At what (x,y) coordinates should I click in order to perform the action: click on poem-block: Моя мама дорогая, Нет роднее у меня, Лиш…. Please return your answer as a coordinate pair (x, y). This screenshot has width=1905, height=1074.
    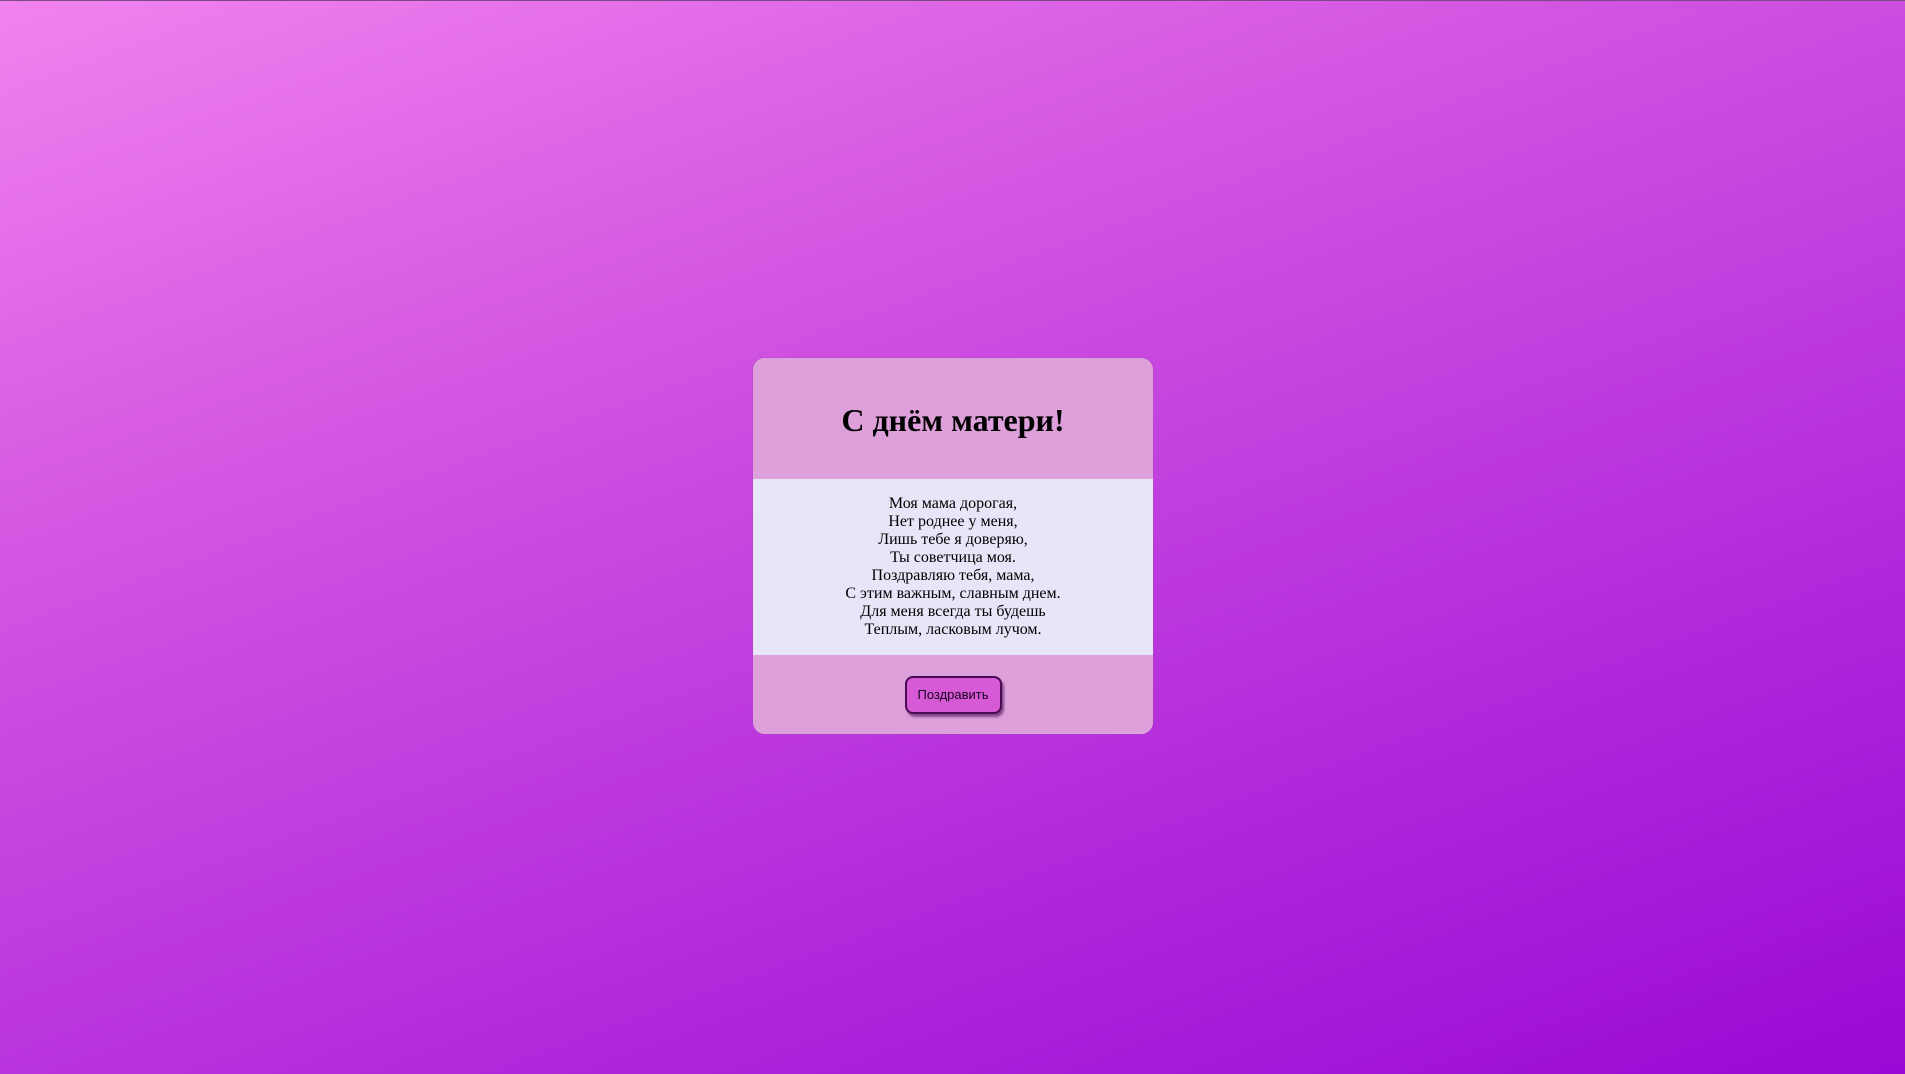
    Looking at the image, I should click on (953, 567).